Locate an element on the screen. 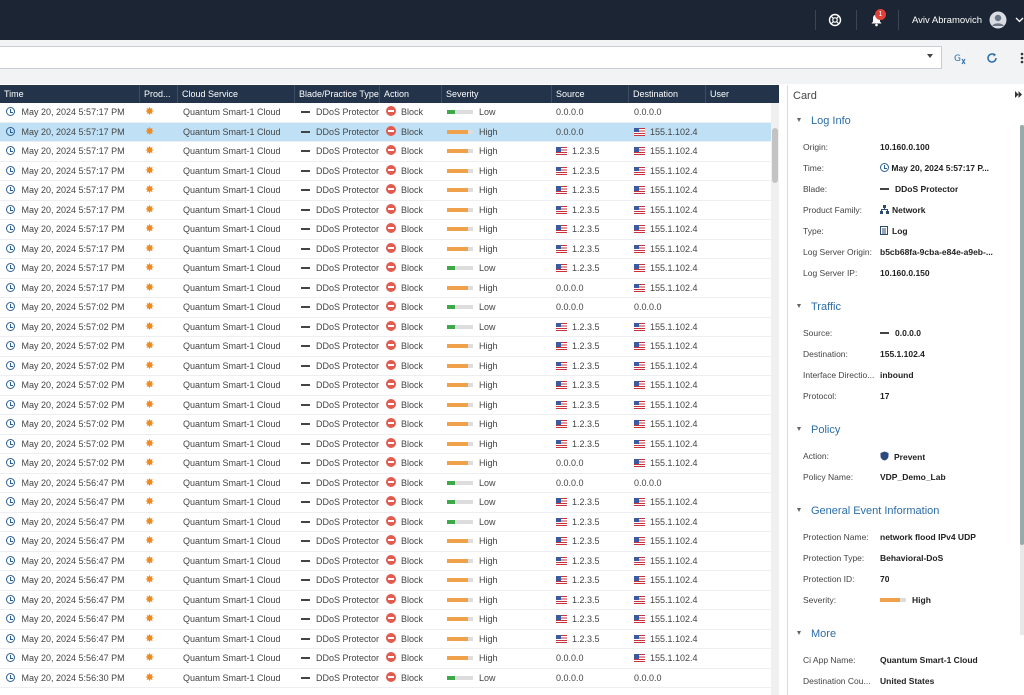  column-header-time: Time is located at coordinates (70, 94).